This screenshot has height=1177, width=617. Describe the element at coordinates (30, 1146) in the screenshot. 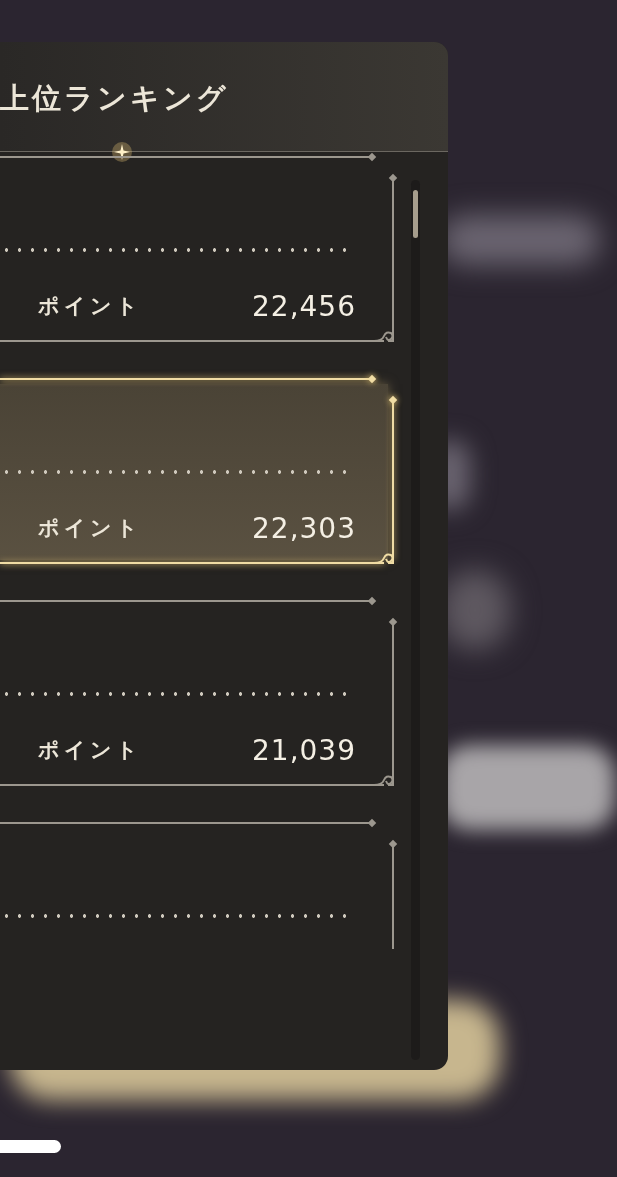

I see `home-indicator` at that location.